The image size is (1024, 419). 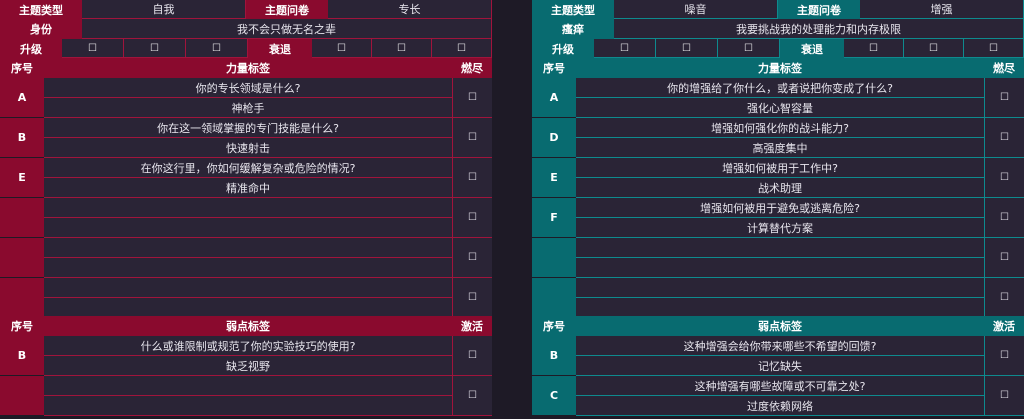 I want to click on power-tag-row: A 你的专长领域是什么? 神枪手 ☐, so click(x=246, y=98).